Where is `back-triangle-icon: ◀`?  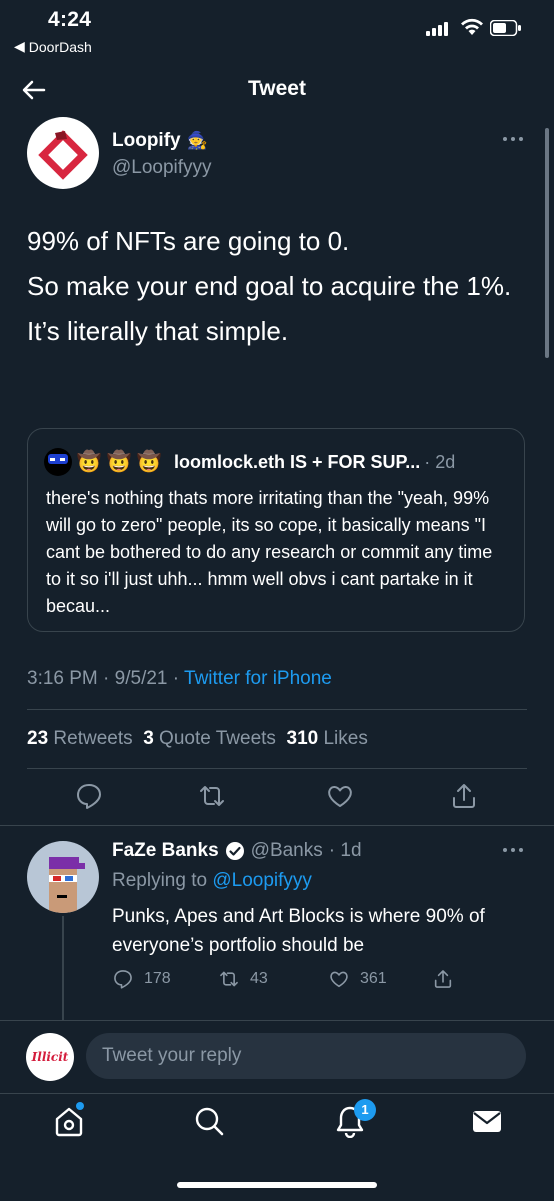
back-triangle-icon: ◀ is located at coordinates (19, 46).